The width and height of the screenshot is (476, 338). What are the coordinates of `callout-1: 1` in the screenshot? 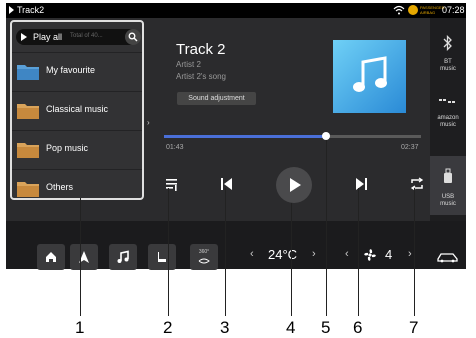 It's located at (80, 327).